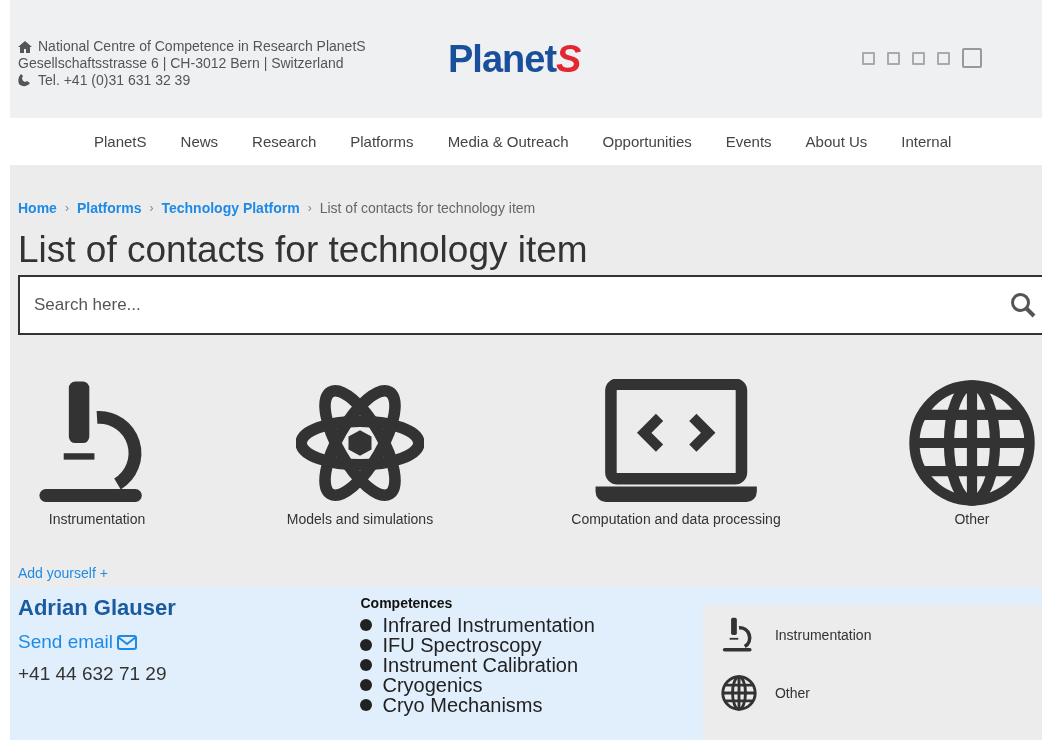 This screenshot has height=740, width=1042. I want to click on nav-link: Events, so click(748, 141).